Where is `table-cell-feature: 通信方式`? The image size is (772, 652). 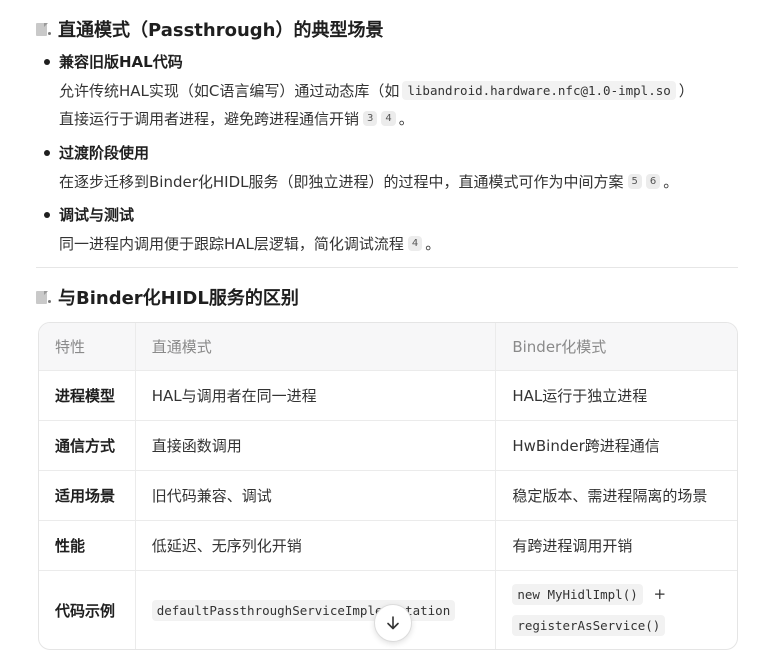
table-cell-feature: 通信方式 is located at coordinates (87, 445).